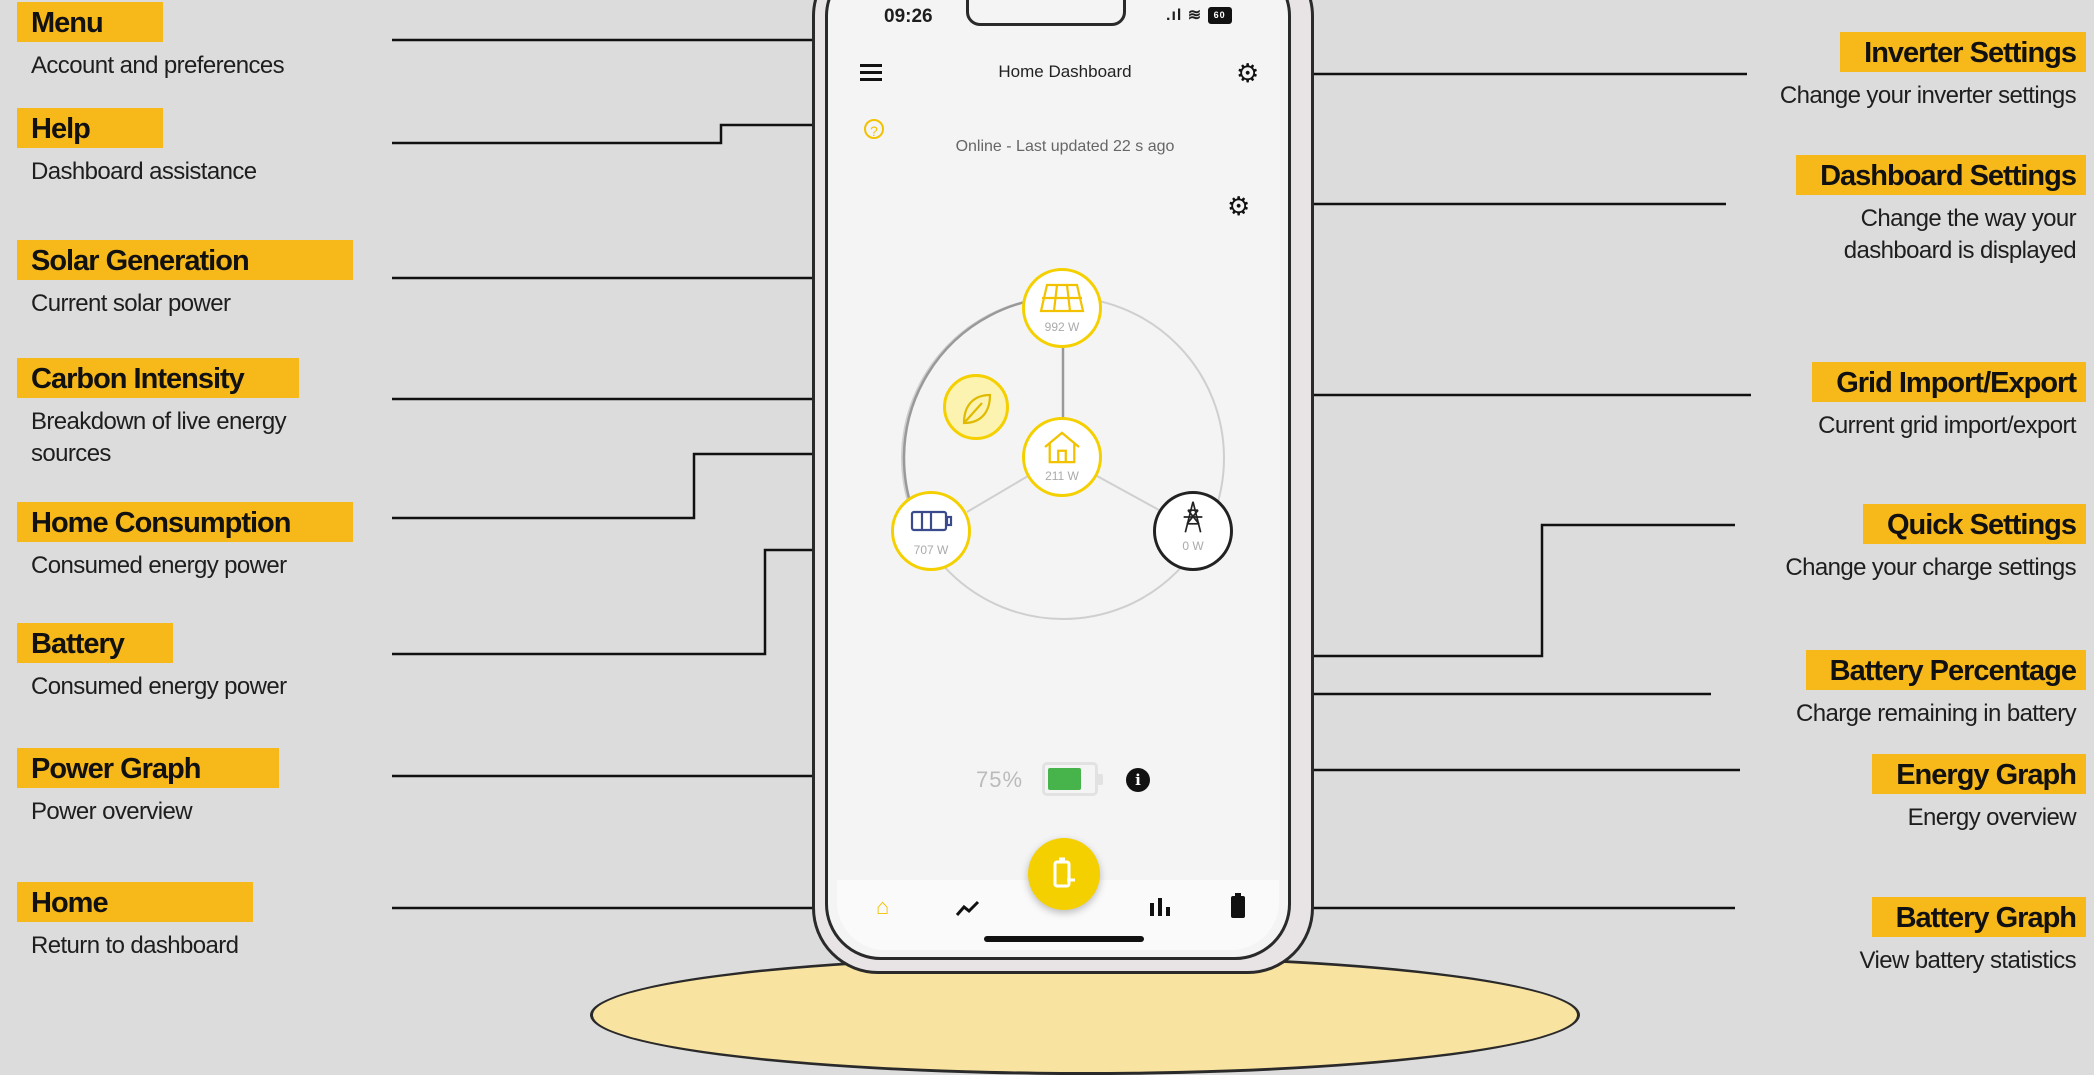  Describe the element at coordinates (1193, 546) in the screenshot. I see `grid-value: 0 W` at that location.